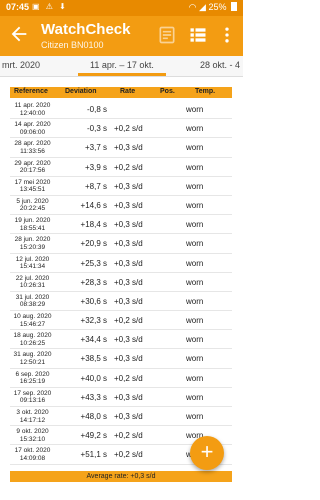  Describe the element at coordinates (121, 225) in the screenshot. I see `table-row: 19 jun. 2020 18:55:41 +18,4 s +0,3 s/d worn` at that location.